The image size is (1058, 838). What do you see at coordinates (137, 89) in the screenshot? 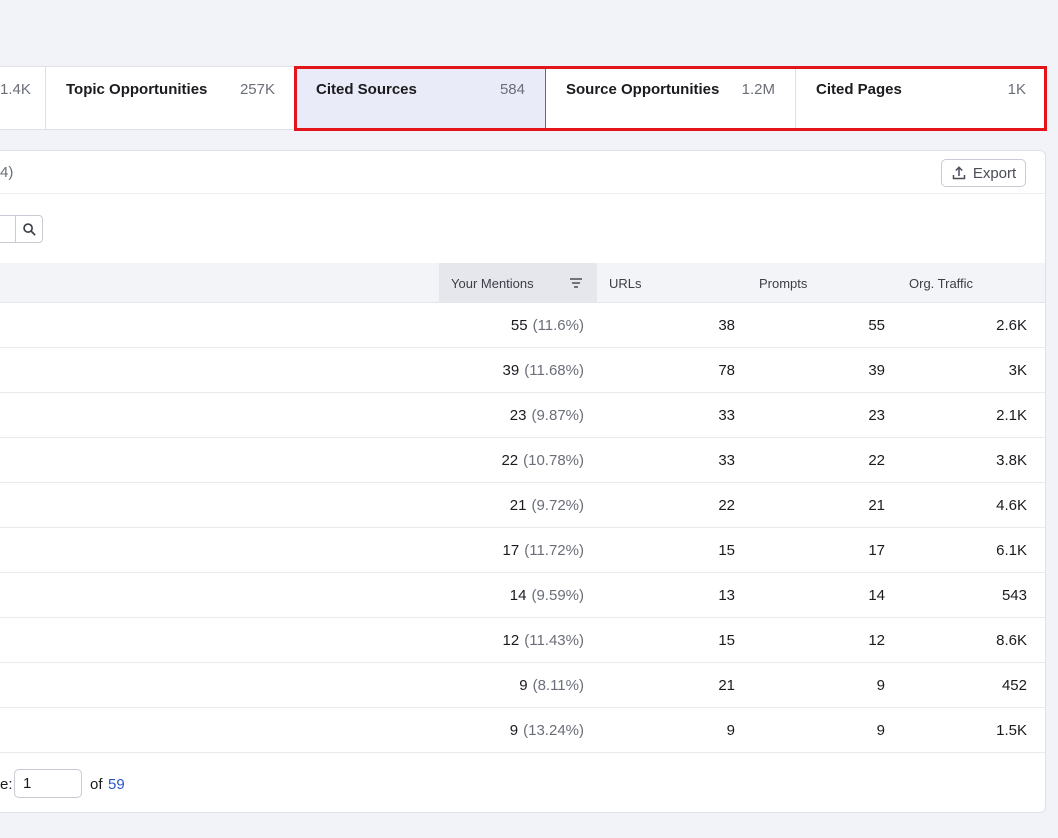
I see `tab-label: Topic Opportunities` at bounding box center [137, 89].